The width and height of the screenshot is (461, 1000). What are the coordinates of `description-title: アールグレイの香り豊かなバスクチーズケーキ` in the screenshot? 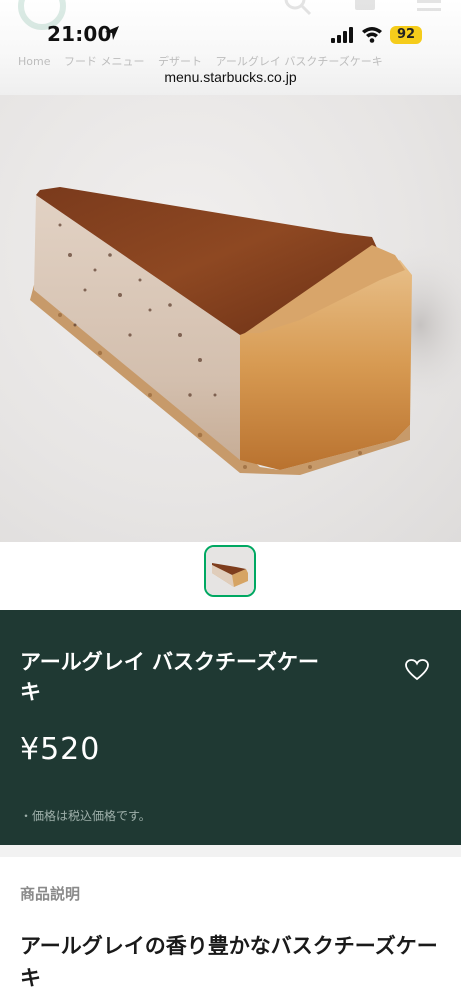 It's located at (229, 962).